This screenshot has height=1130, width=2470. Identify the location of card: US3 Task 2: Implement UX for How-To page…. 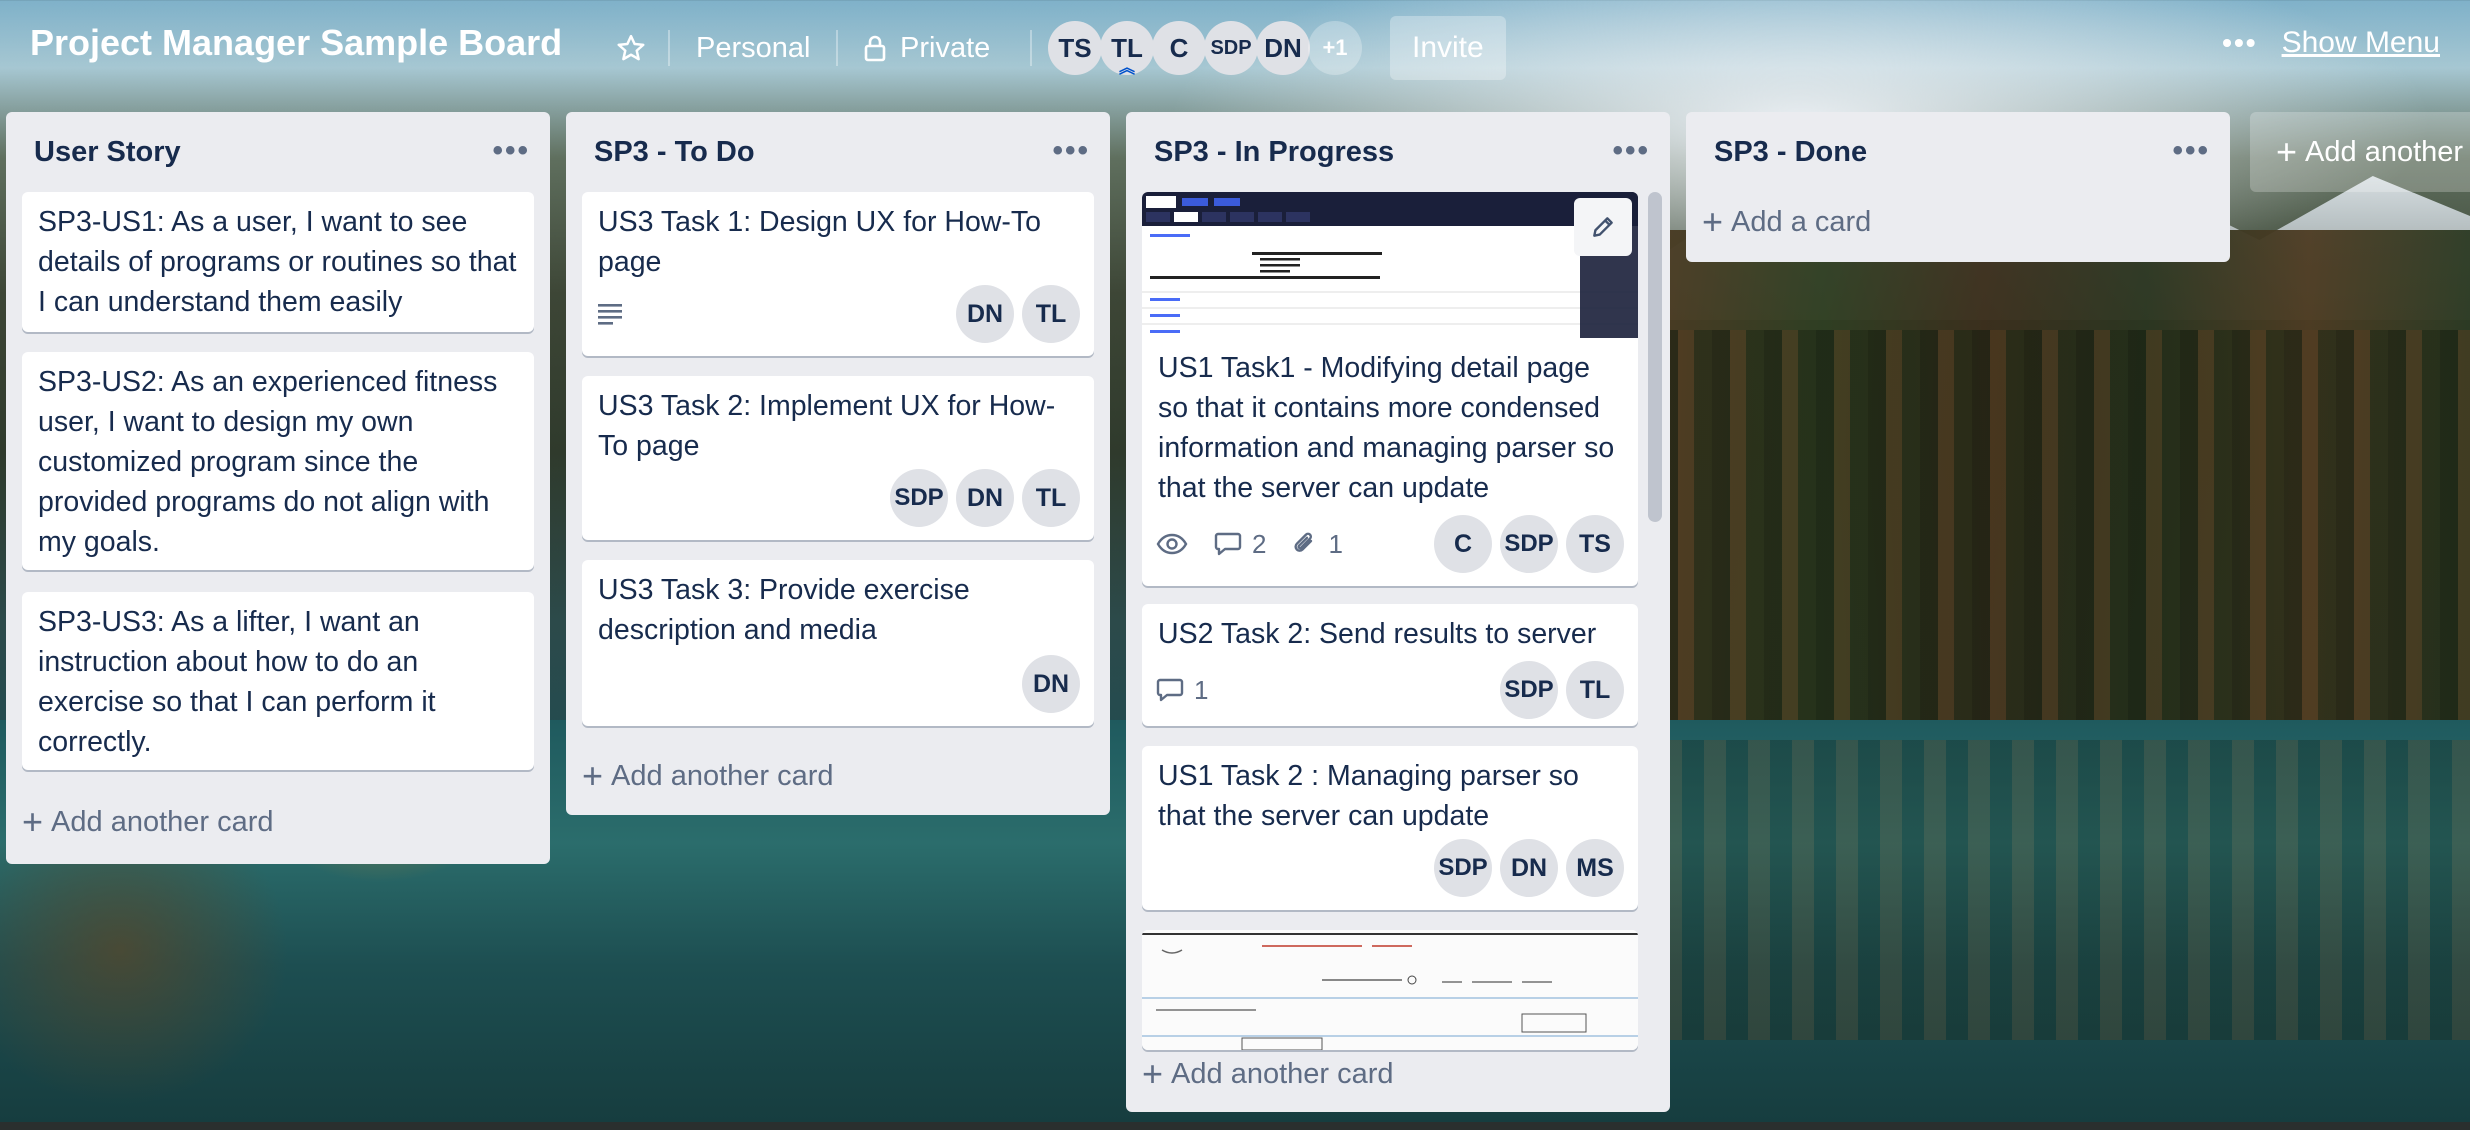
(838, 458).